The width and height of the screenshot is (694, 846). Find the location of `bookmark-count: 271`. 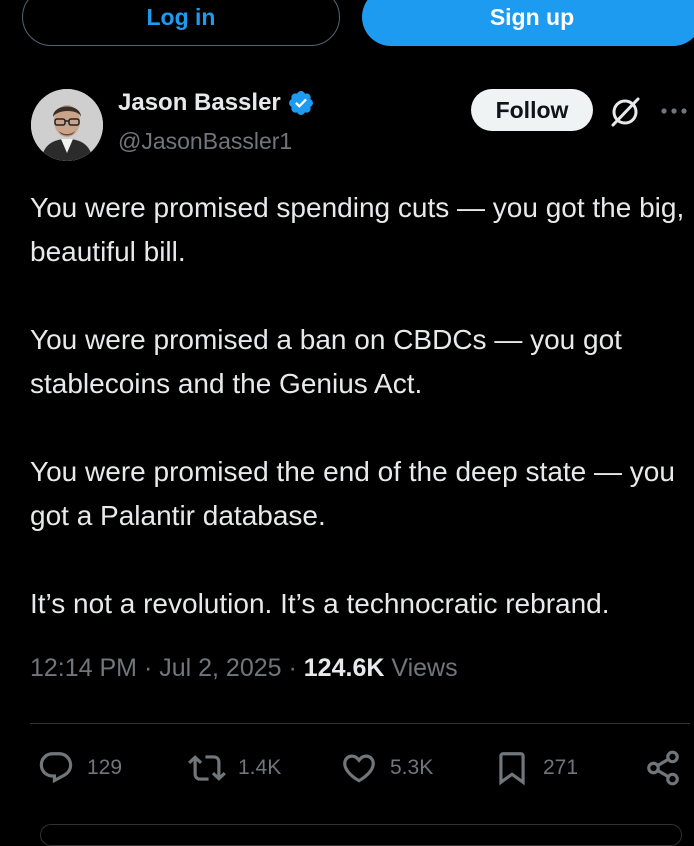

bookmark-count: 271 is located at coordinates (561, 767).